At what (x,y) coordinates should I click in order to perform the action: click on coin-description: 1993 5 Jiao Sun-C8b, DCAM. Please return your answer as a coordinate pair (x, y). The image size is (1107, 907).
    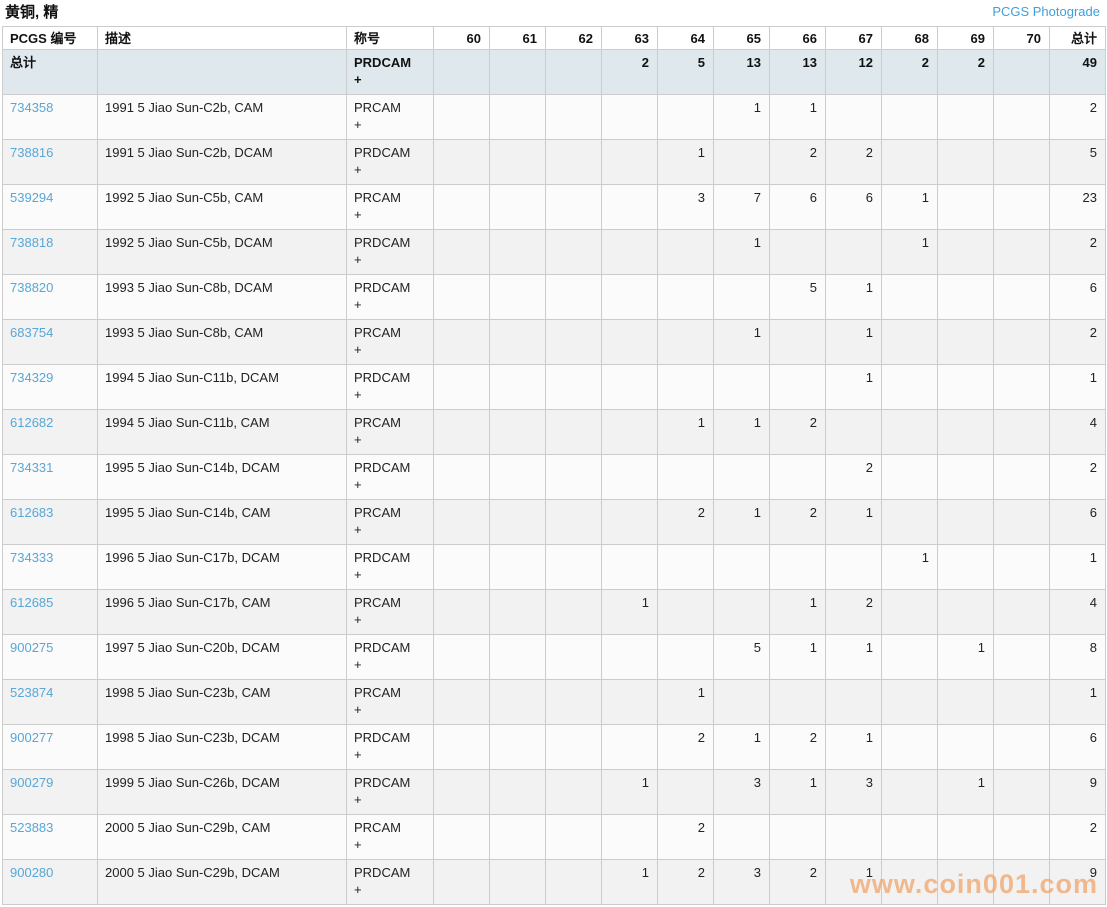
    Looking at the image, I should click on (222, 297).